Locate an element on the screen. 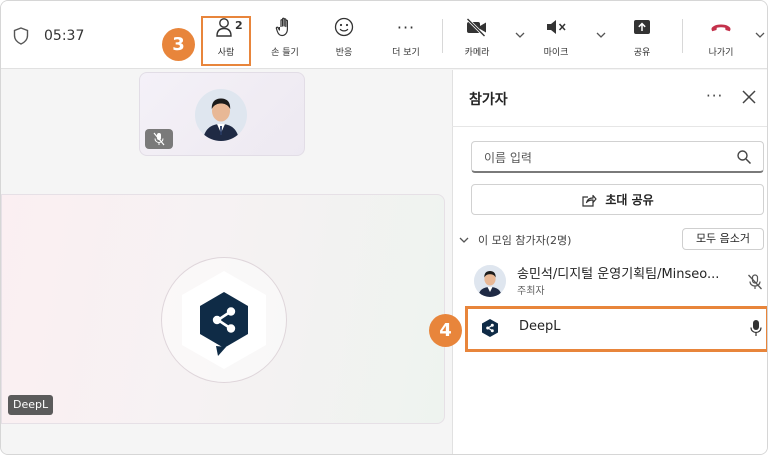 The height and width of the screenshot is (455, 768). search-icon is located at coordinates (744, 157).